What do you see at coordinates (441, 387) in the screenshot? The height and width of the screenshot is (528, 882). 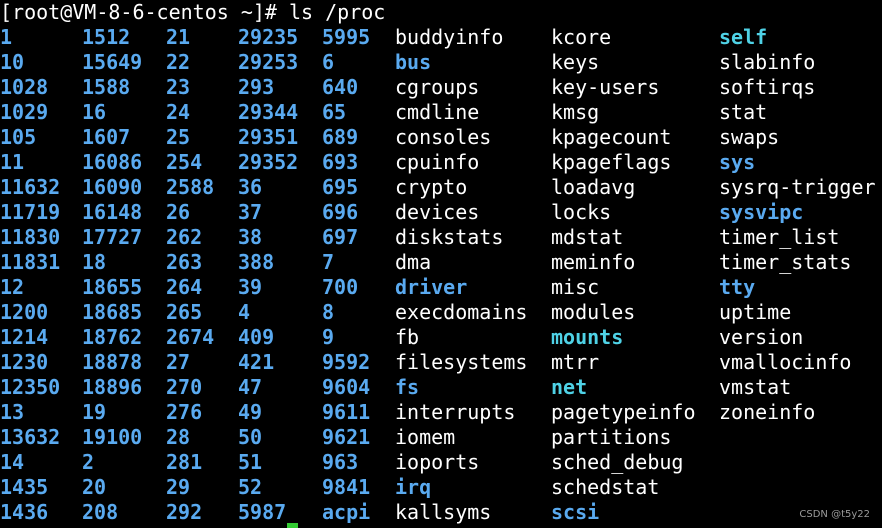 I see `listing-row: 12350 18896 270 47 9604 fs net vmstat` at bounding box center [441, 387].